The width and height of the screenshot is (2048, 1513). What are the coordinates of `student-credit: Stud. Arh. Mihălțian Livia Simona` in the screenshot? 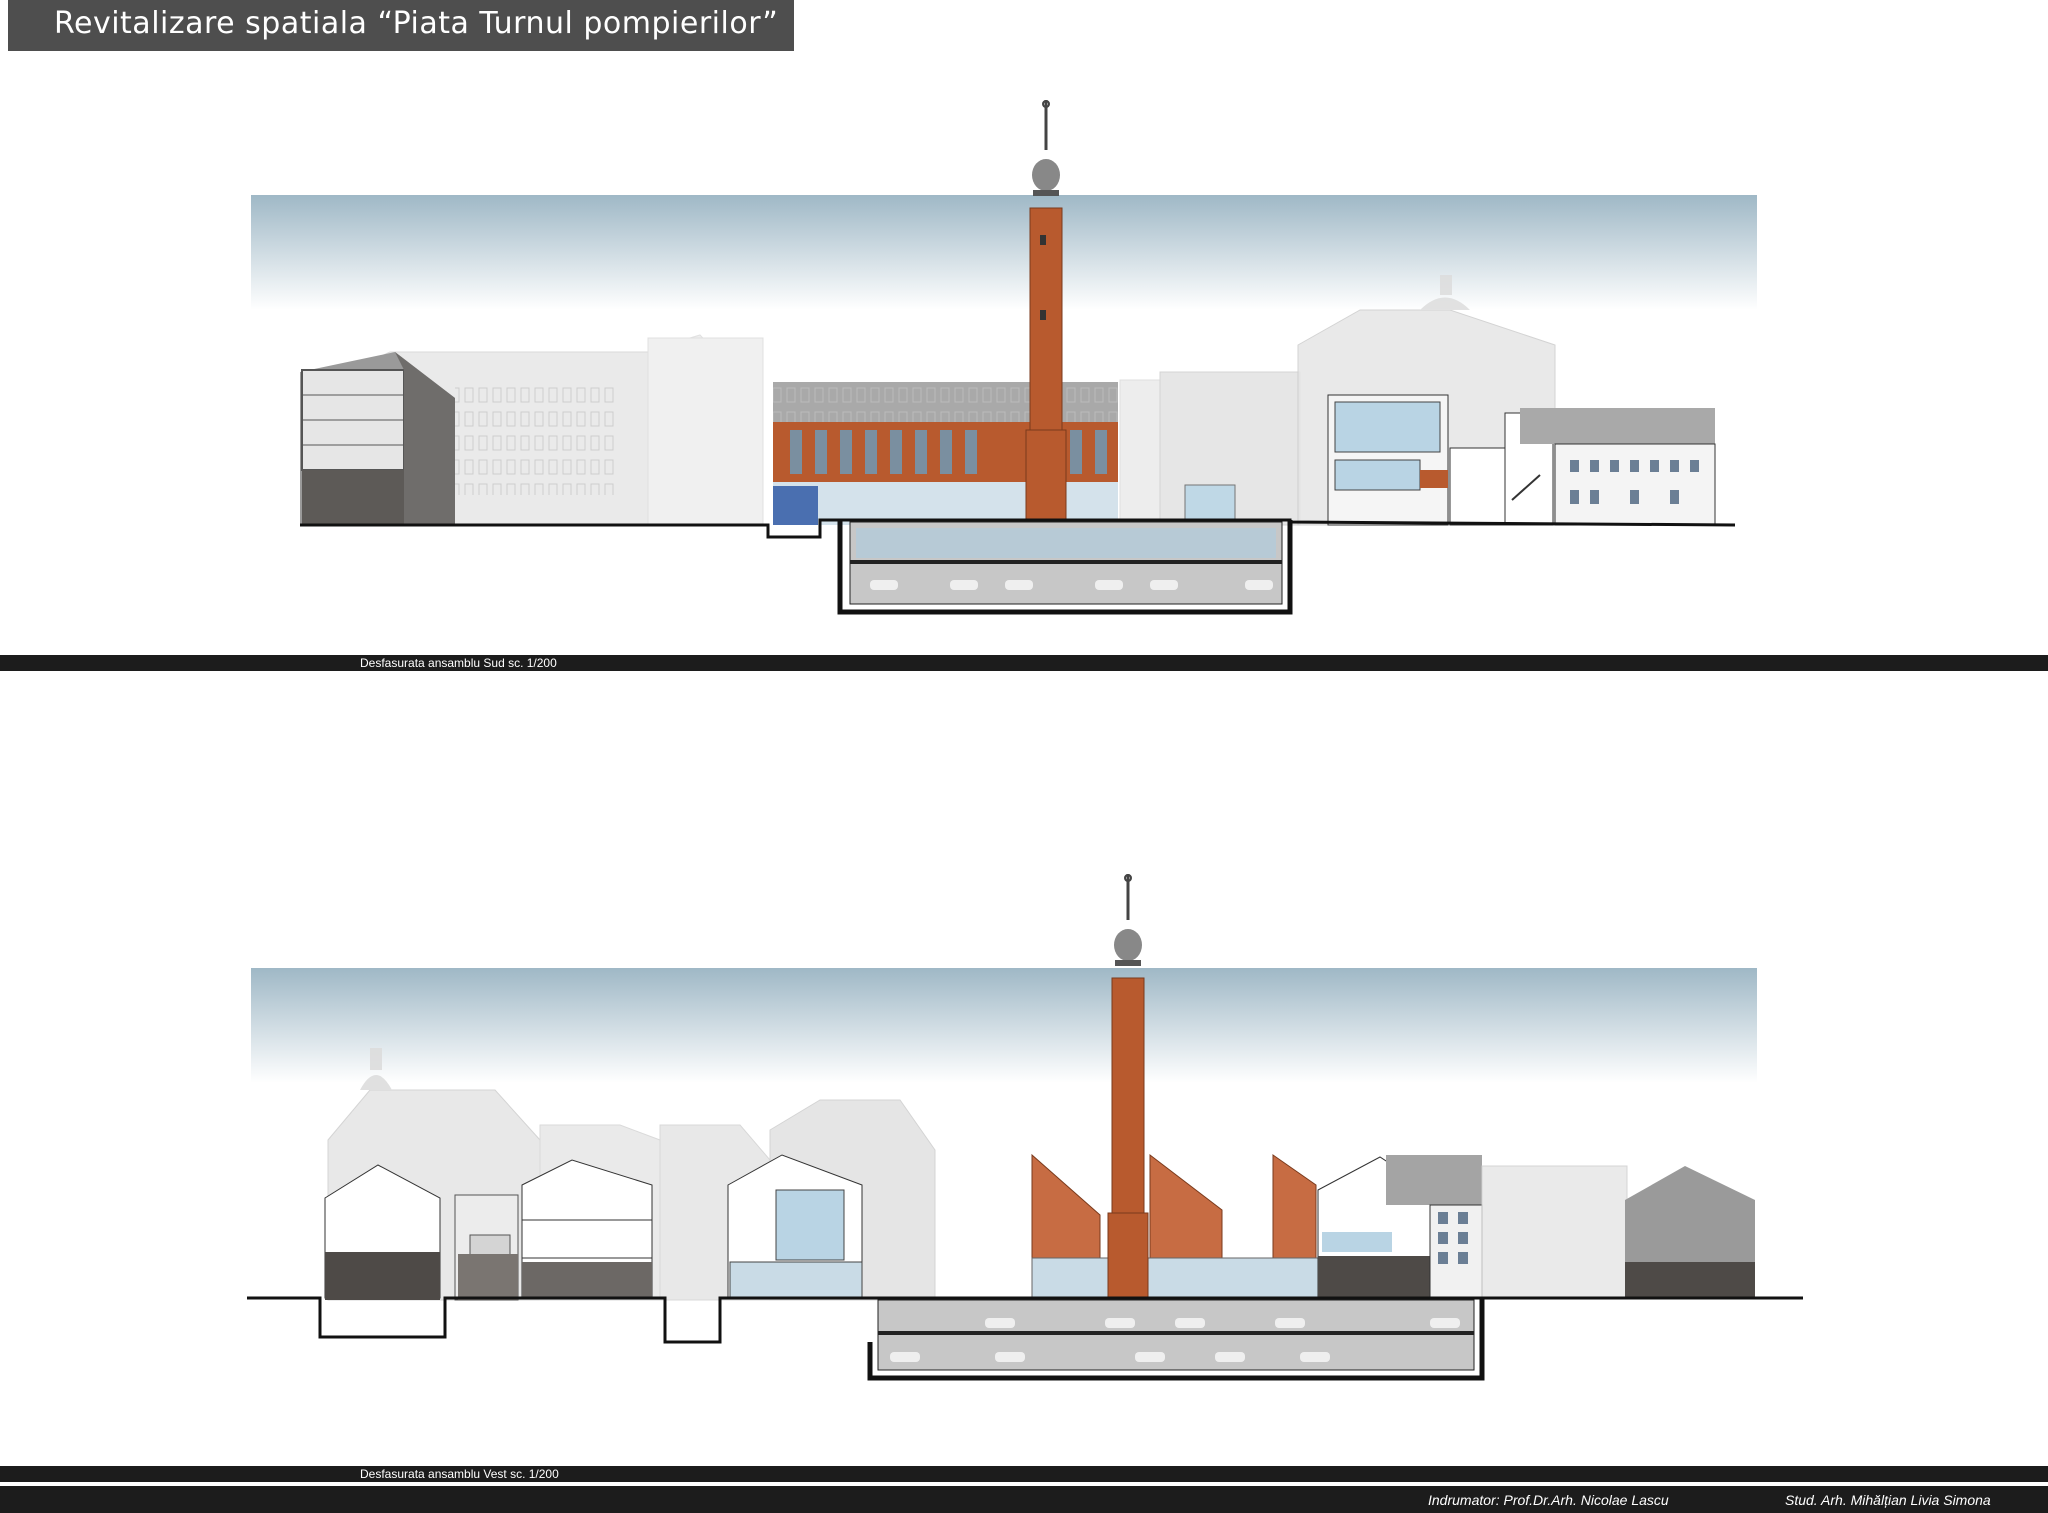 It's located at (1888, 1500).